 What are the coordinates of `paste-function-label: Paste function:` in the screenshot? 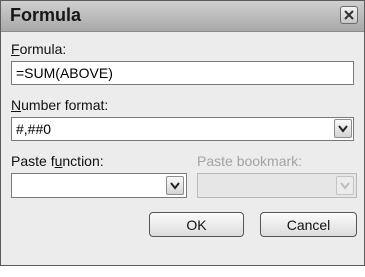 It's located at (57, 161).